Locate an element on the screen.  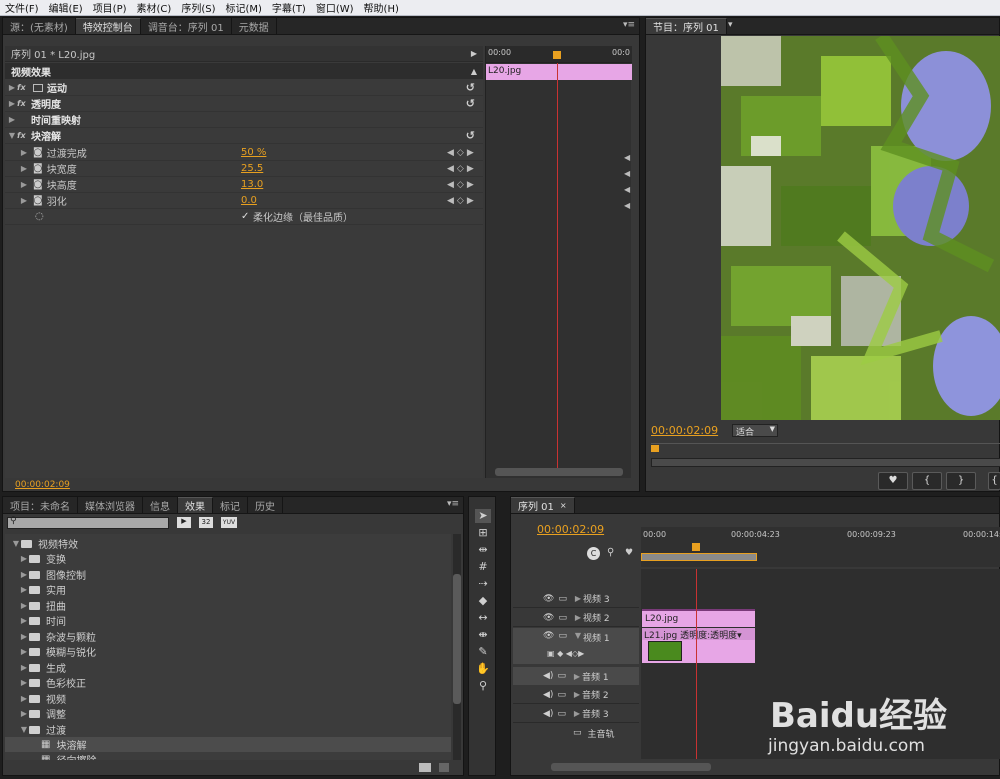
tab-info: 信息 is located at coordinates (160, 505).